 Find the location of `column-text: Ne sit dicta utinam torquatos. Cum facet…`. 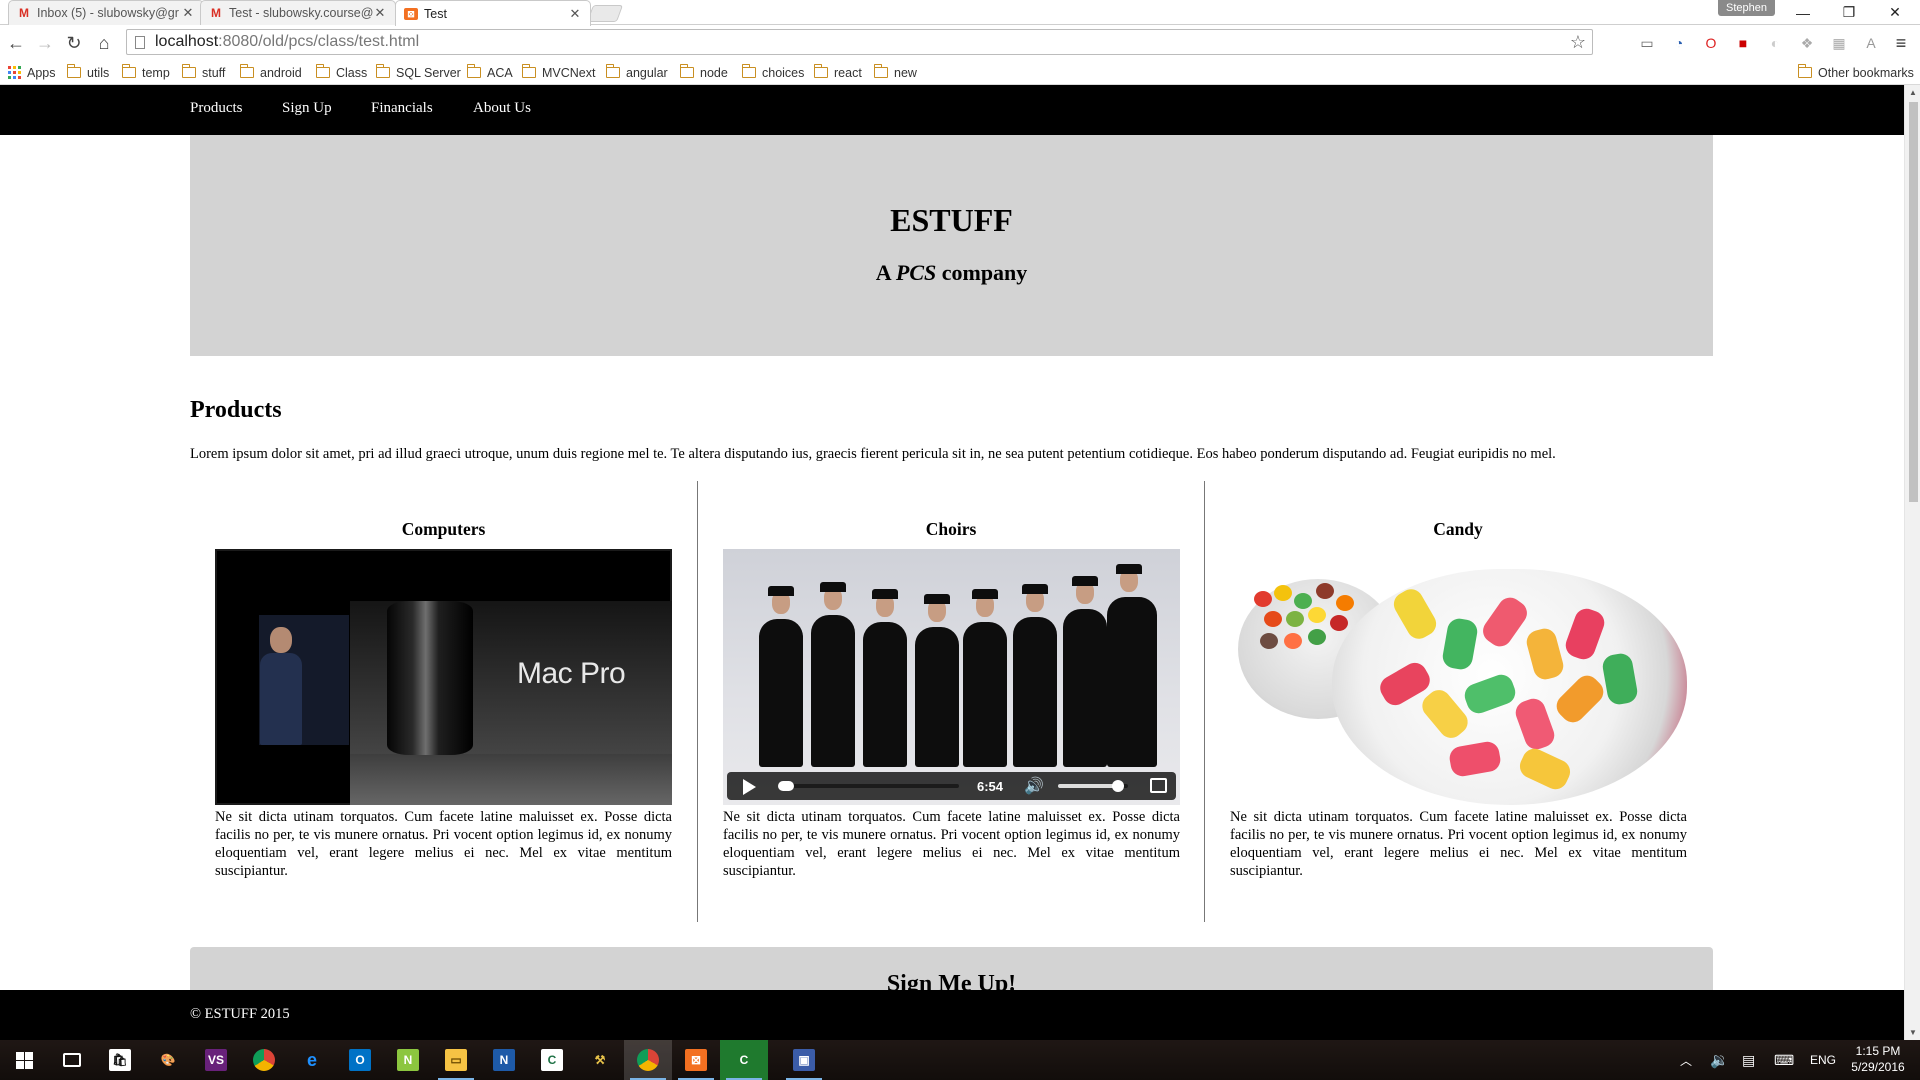

column-text: Ne sit dicta utinam torquatos. Cum facet… is located at coordinates (951, 844).